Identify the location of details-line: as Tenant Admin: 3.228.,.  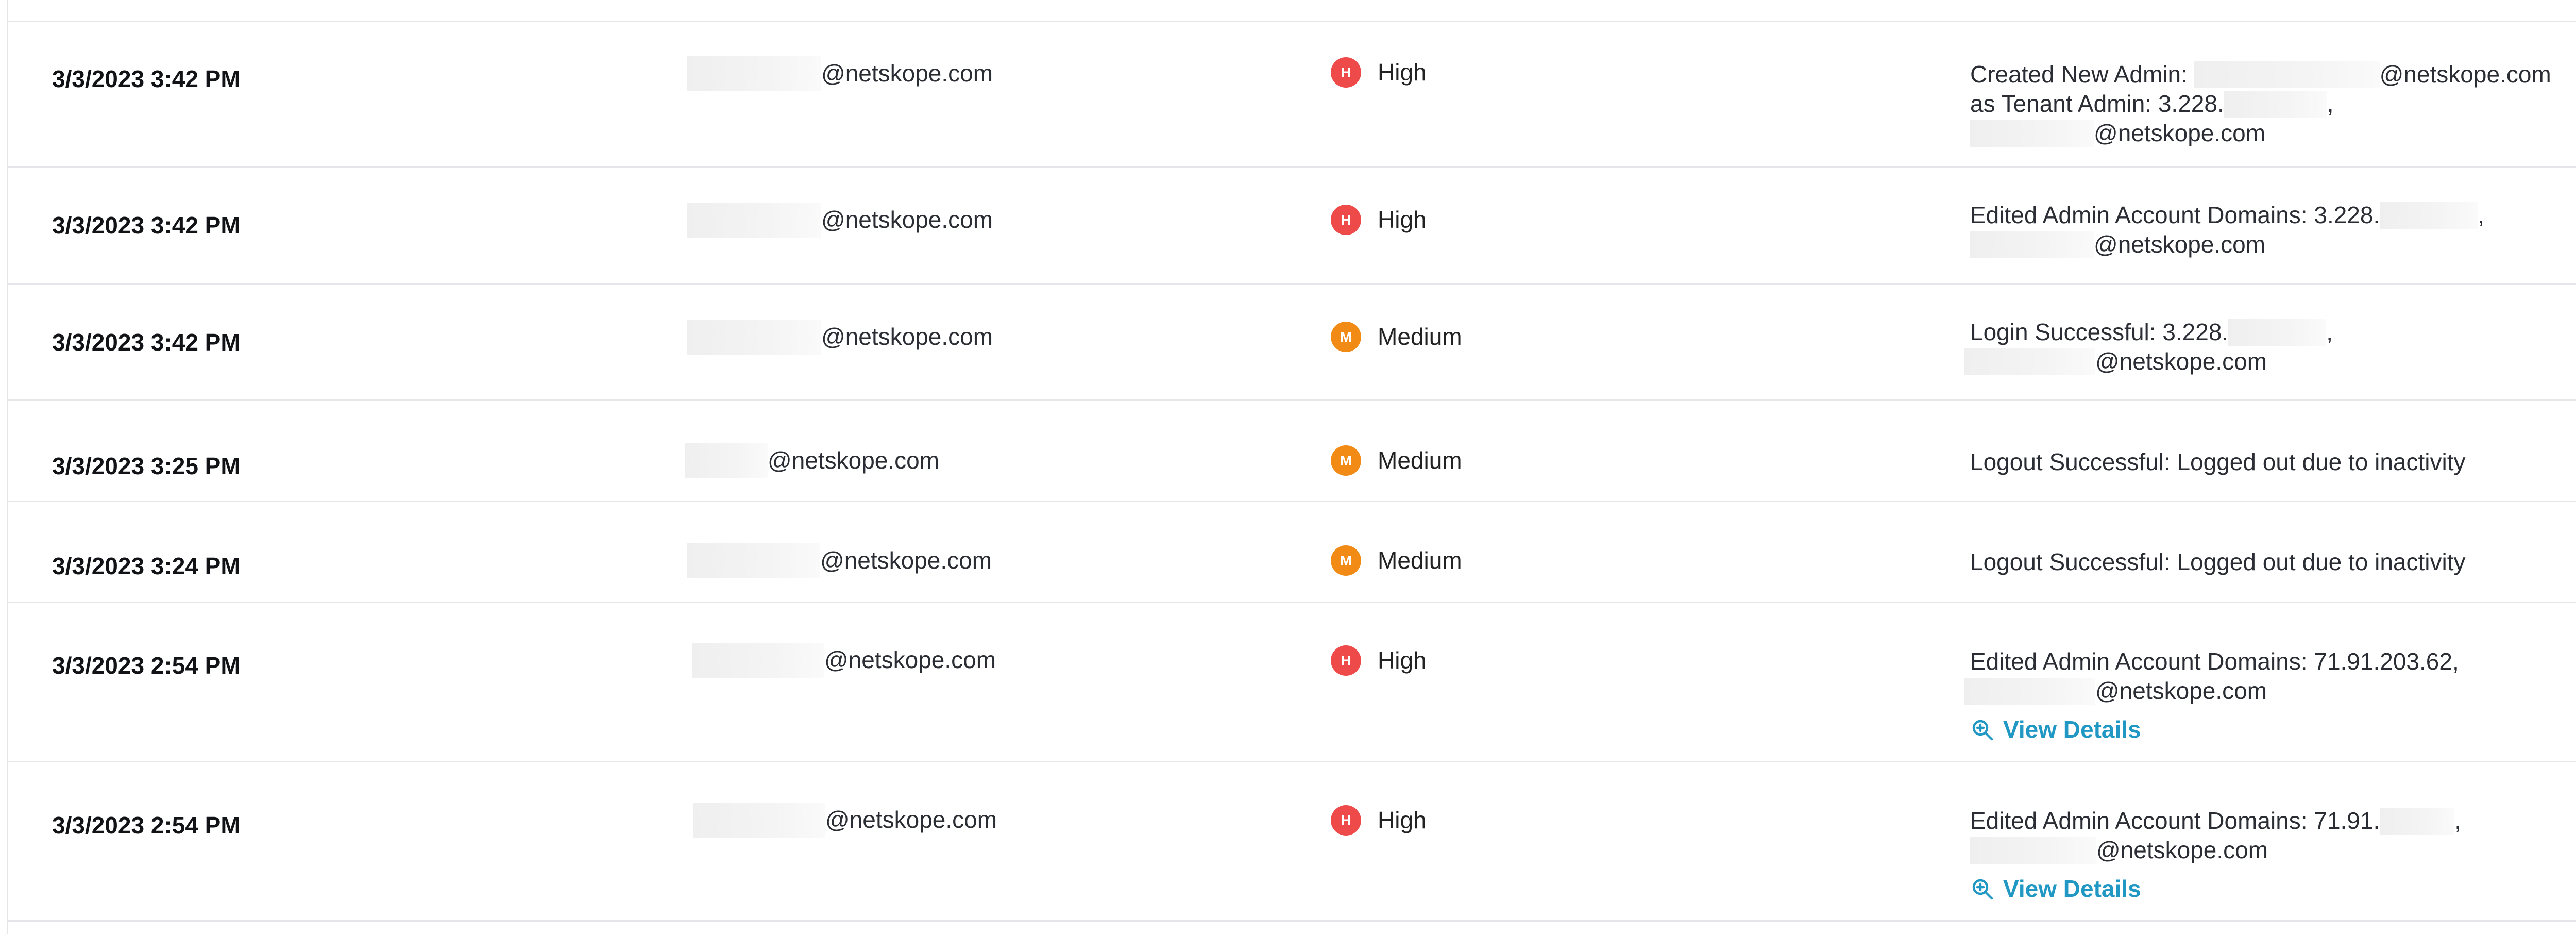
(2152, 104).